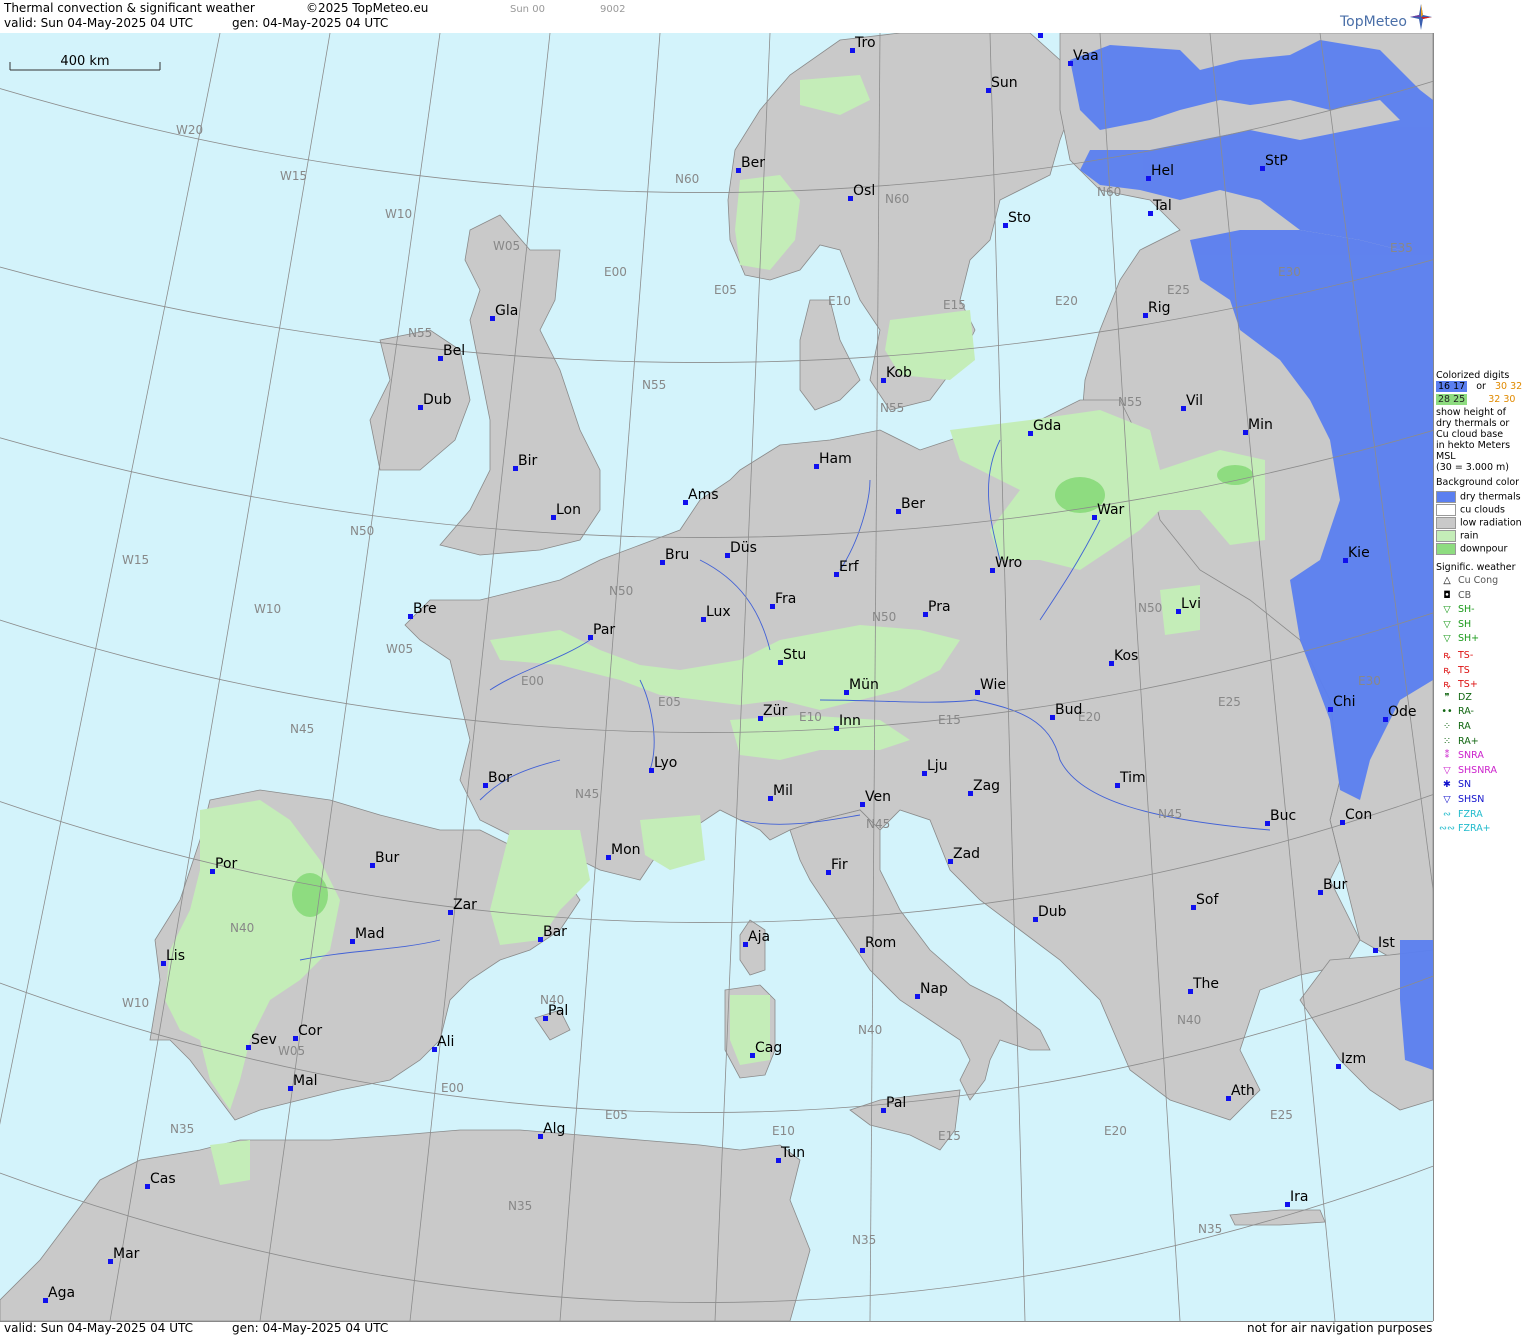 The image size is (1525, 1336). I want to click on city-label: Erf, so click(849, 567).